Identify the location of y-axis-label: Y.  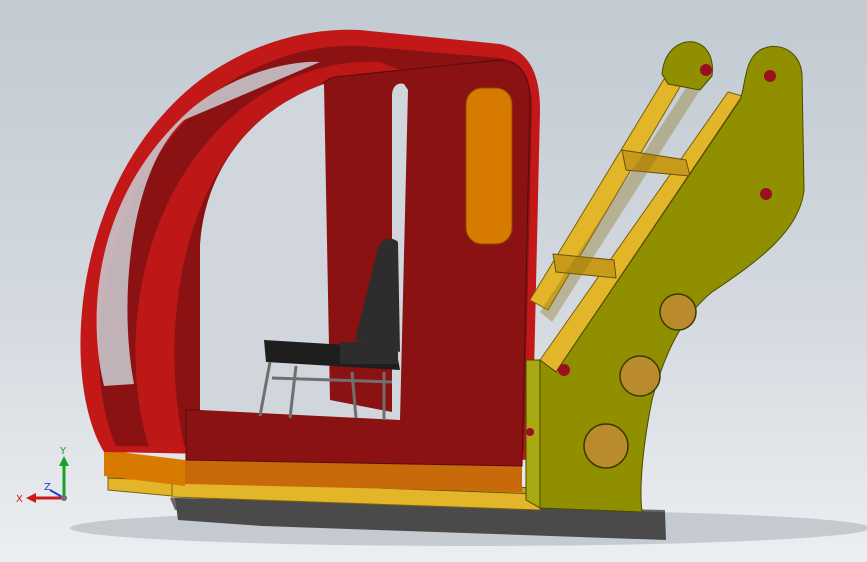
(63, 451).